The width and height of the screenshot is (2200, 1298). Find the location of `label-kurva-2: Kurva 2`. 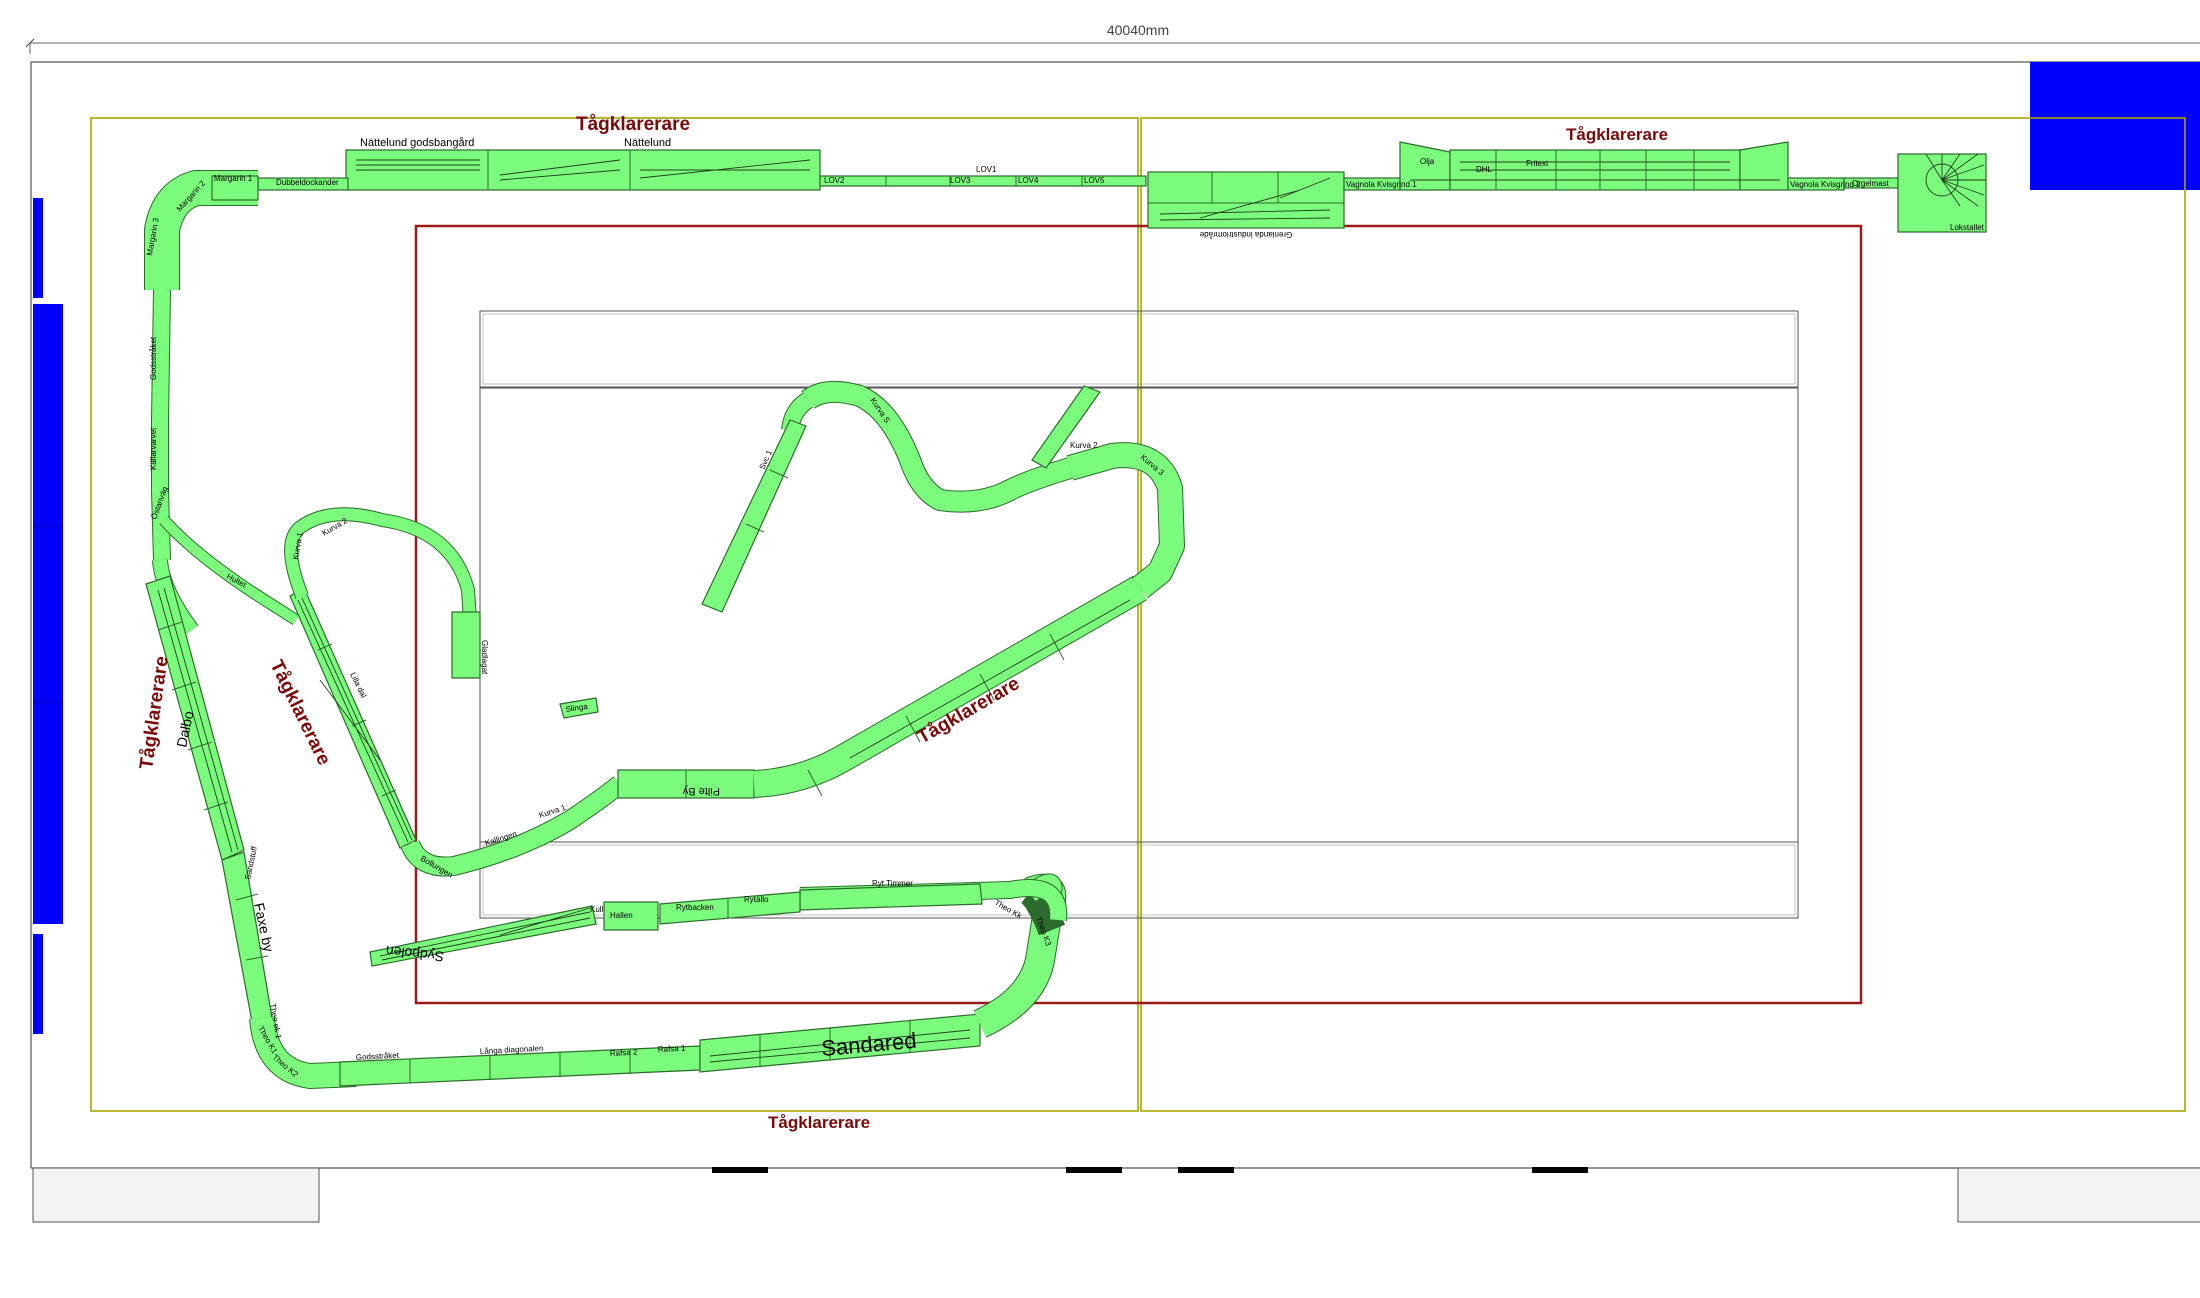

label-kurva-2: Kurva 2 is located at coordinates (1084, 445).